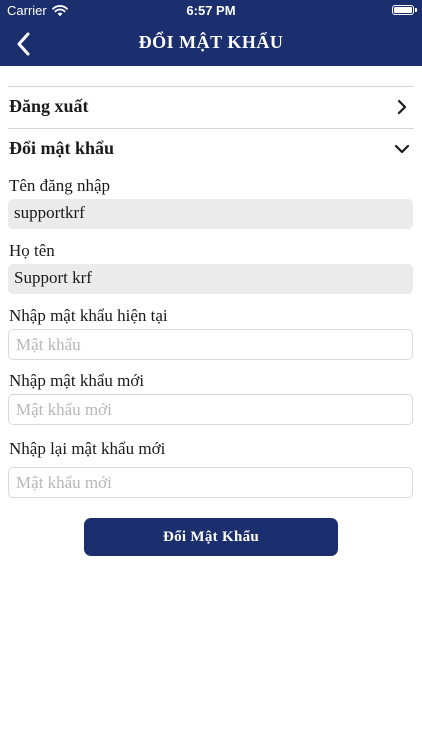  Describe the element at coordinates (210, 344) in the screenshot. I see `current-password-input` at that location.